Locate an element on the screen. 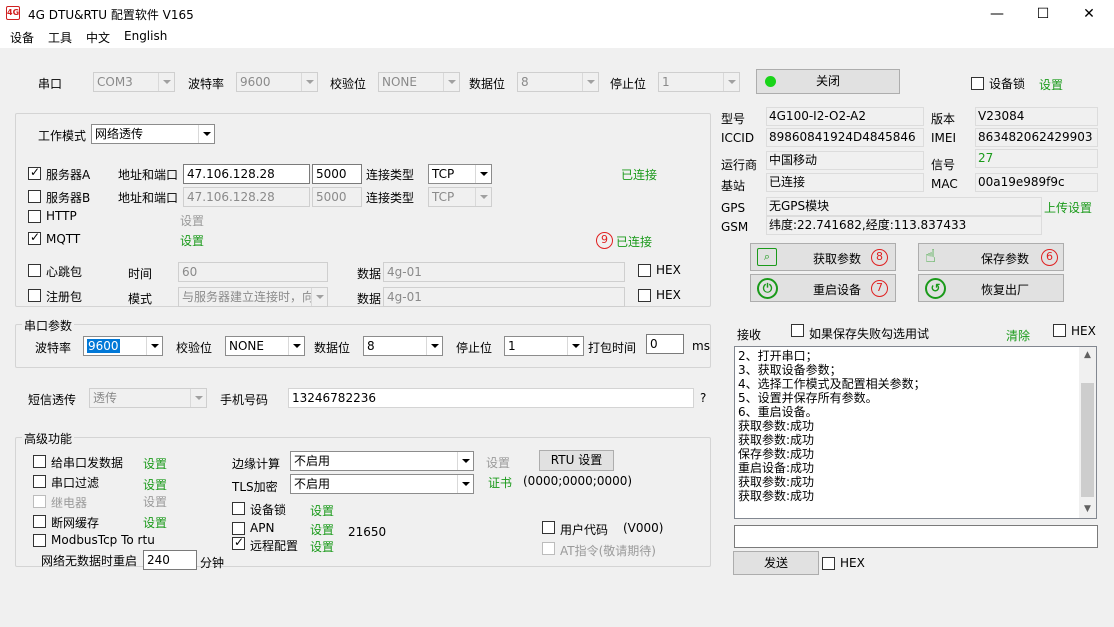 Image resolution: width=1114 pixels, height=627 pixels. server-b-host-input: 47.106.128.28 is located at coordinates (246, 197).